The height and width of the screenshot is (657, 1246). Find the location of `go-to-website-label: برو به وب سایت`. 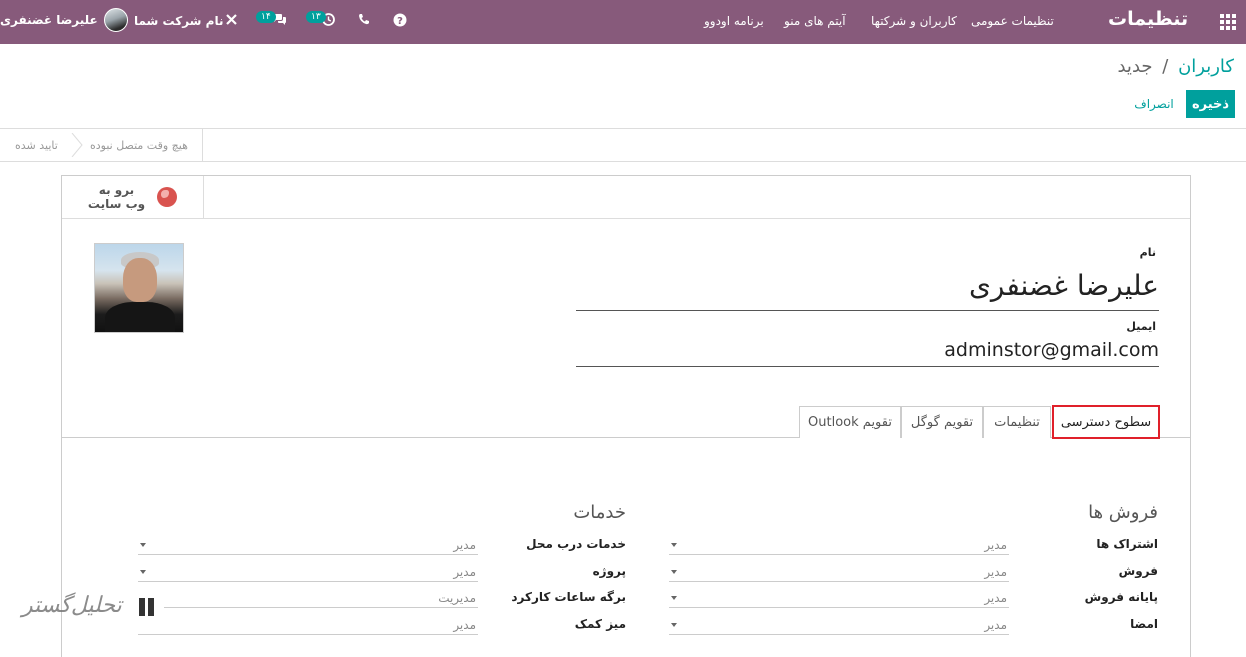

go-to-website-label: برو به وب سایت is located at coordinates (116, 197).